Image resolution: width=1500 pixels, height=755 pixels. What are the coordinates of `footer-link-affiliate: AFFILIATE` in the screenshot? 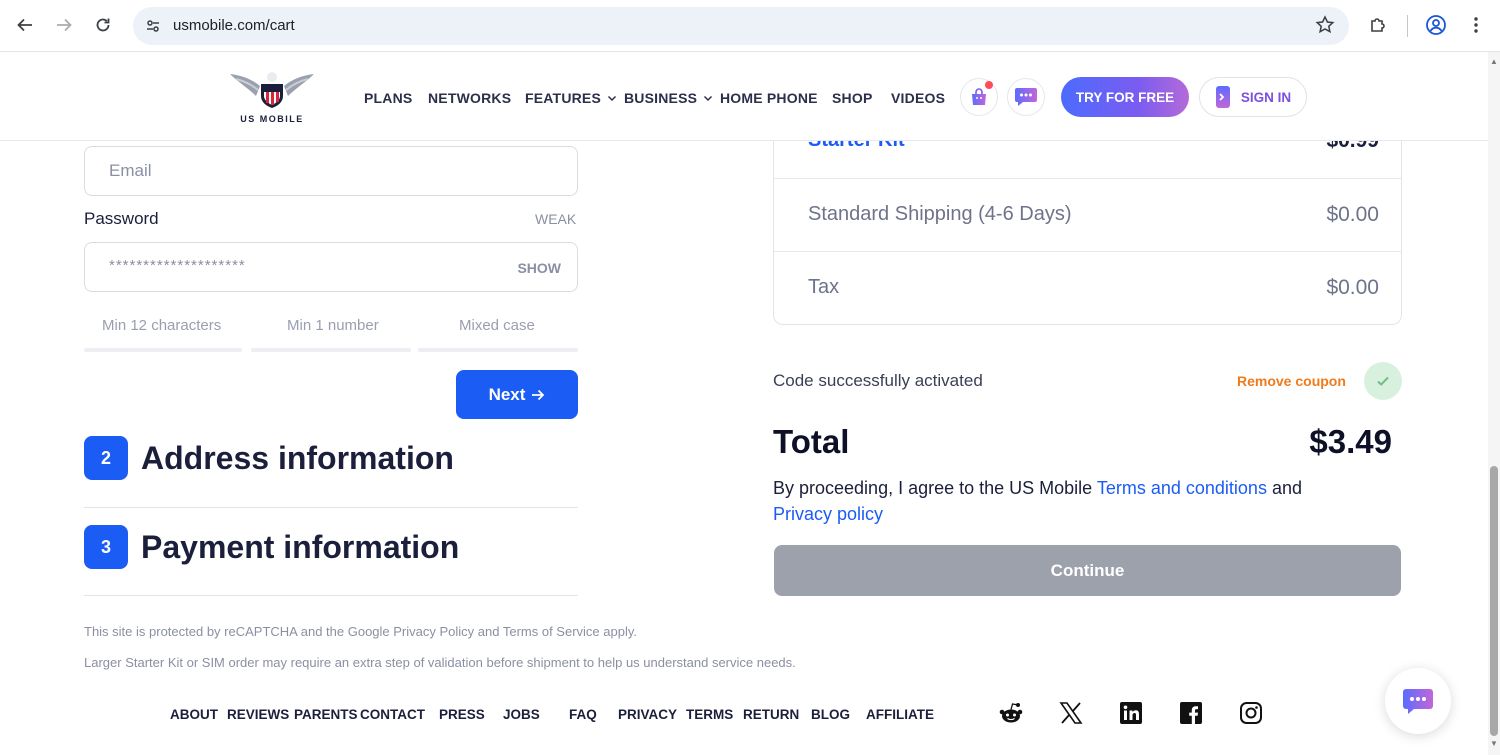 It's located at (900, 714).